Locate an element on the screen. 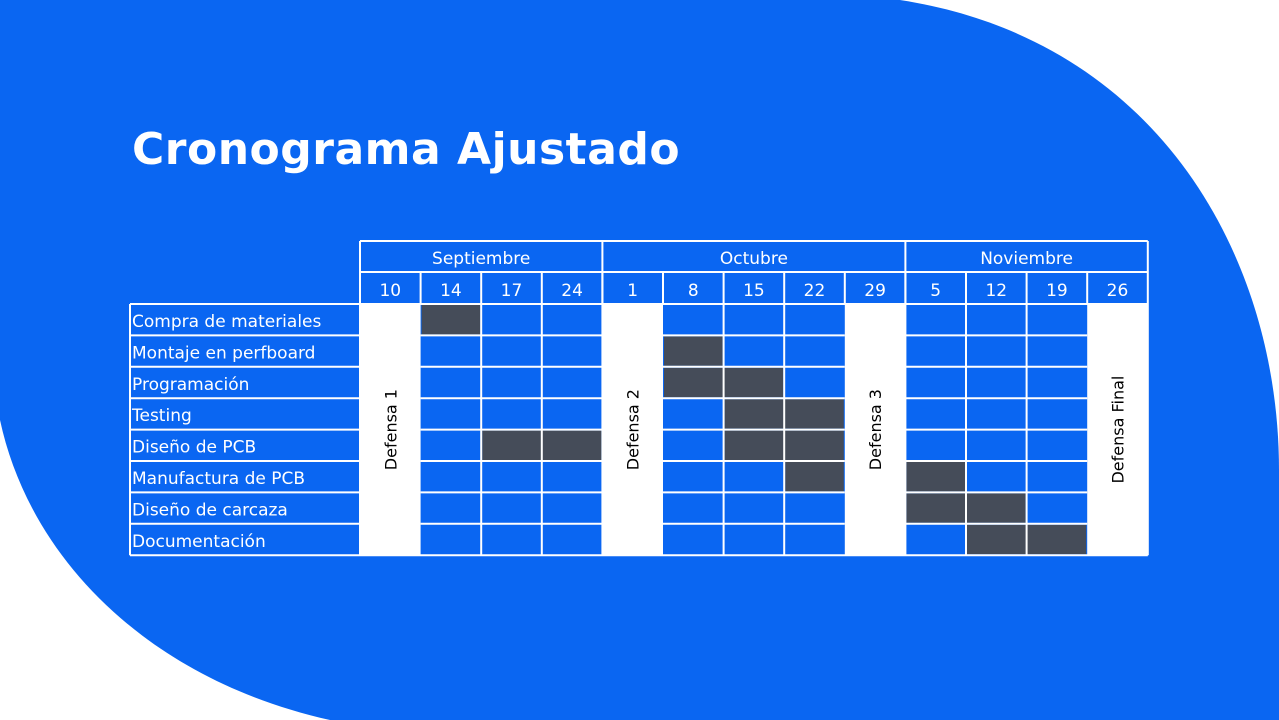 Image resolution: width=1279 pixels, height=720 pixels. task-label: Testing is located at coordinates (161, 416).